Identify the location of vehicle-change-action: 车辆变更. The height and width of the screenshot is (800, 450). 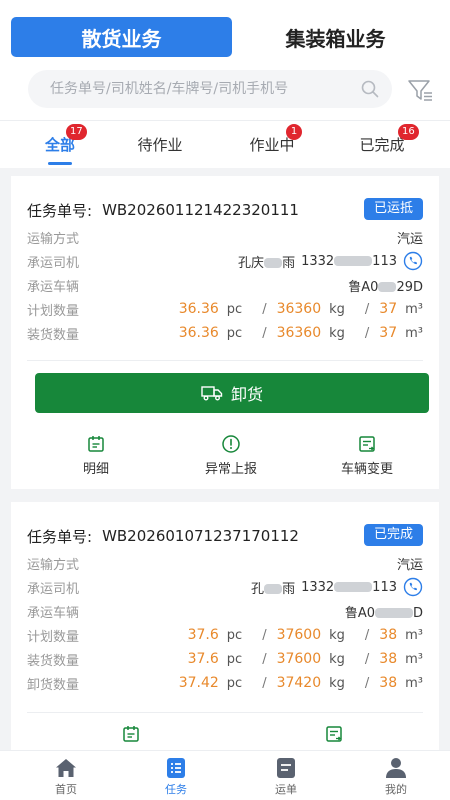
(367, 455).